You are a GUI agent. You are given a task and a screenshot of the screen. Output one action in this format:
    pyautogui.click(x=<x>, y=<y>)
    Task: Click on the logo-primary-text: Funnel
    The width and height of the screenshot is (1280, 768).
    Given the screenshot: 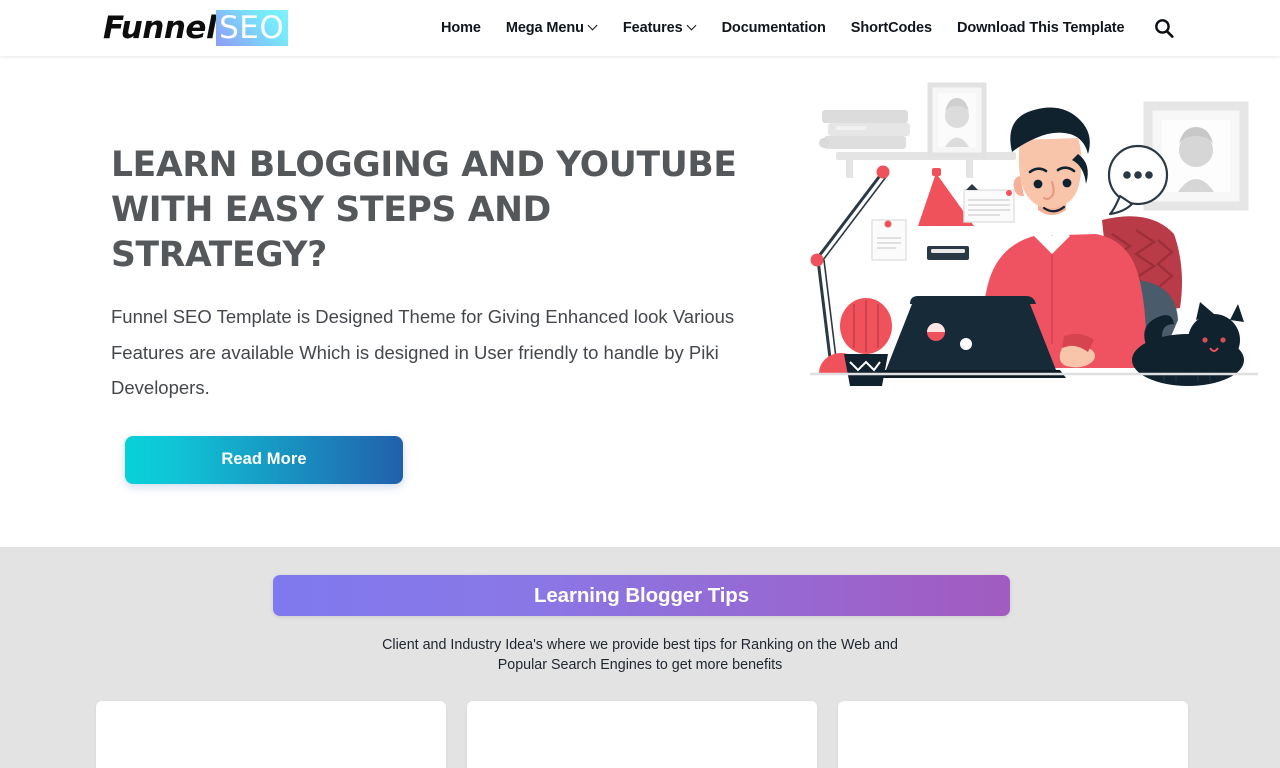 What is the action you would take?
    pyautogui.click(x=160, y=27)
    